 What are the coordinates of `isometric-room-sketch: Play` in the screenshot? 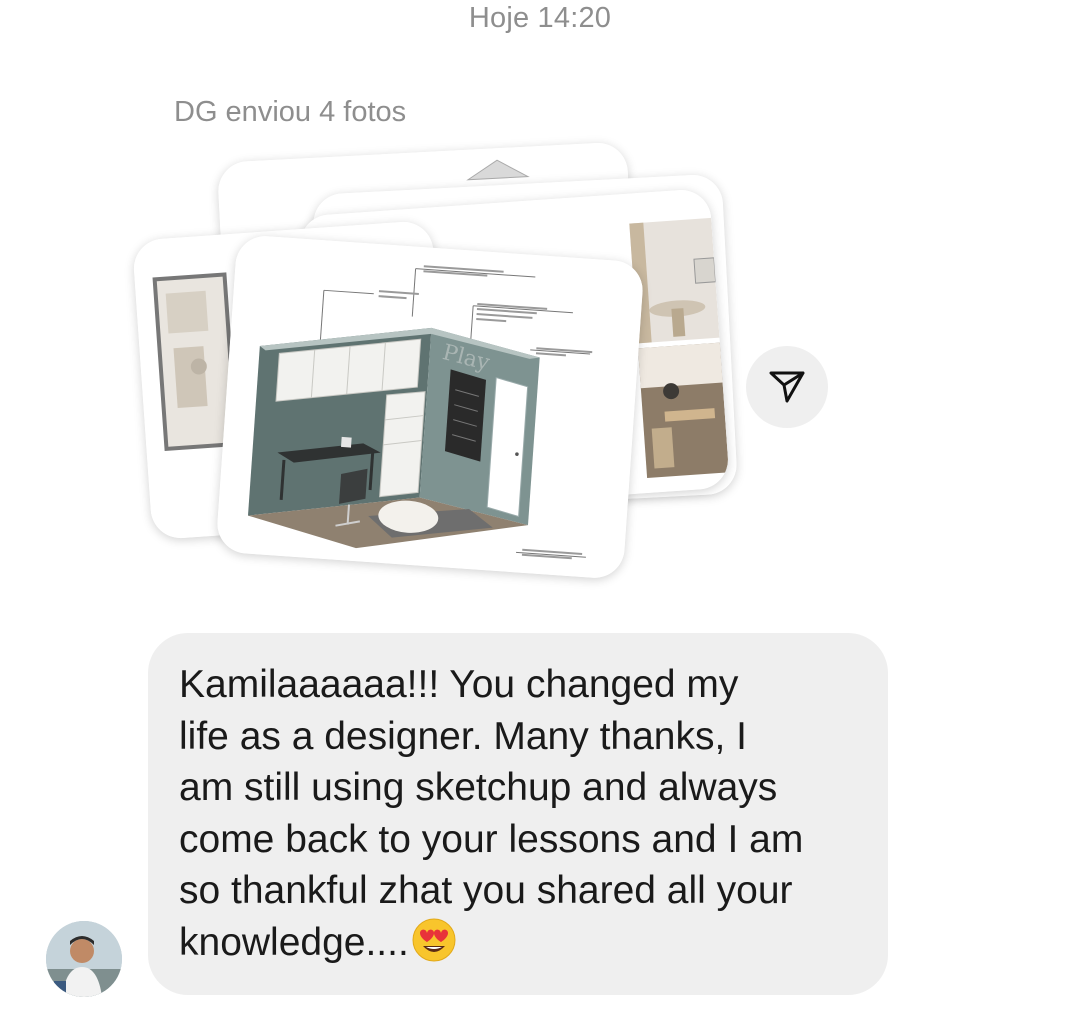 It's located at (430, 407).